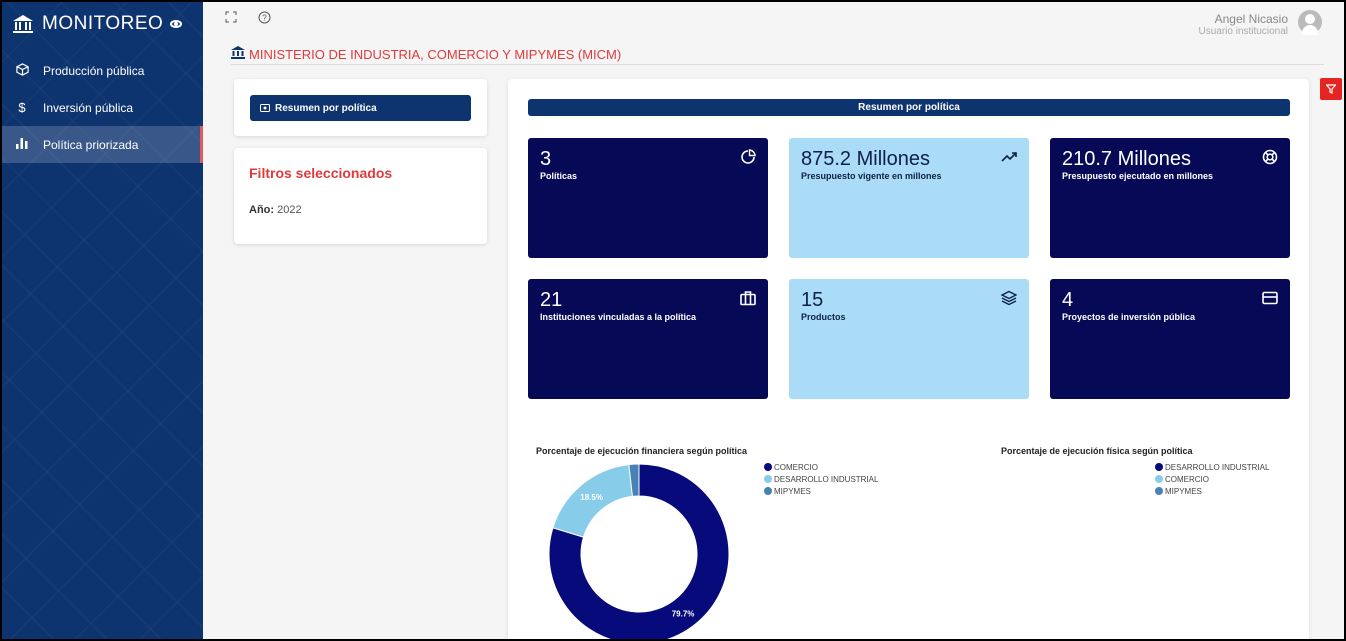  What do you see at coordinates (748, 298) in the screenshot?
I see `briefcase-icon` at bounding box center [748, 298].